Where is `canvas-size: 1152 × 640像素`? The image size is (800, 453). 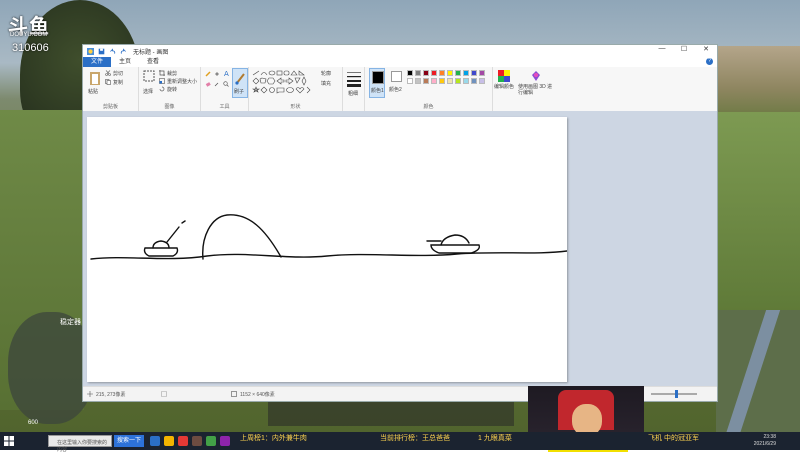
canvas-size: 1152 × 640像素 is located at coordinates (257, 395).